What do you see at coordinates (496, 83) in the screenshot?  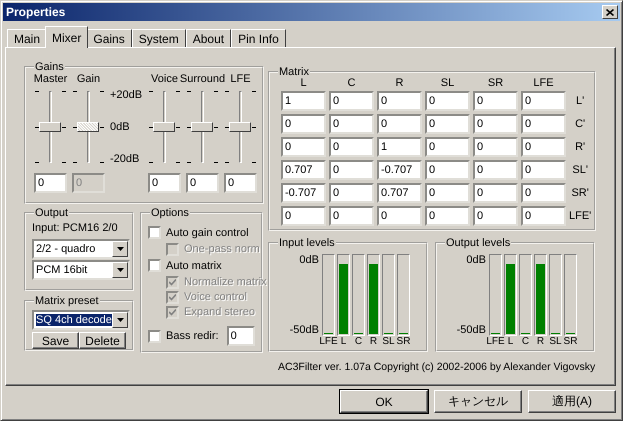 I see `column-header: SR` at bounding box center [496, 83].